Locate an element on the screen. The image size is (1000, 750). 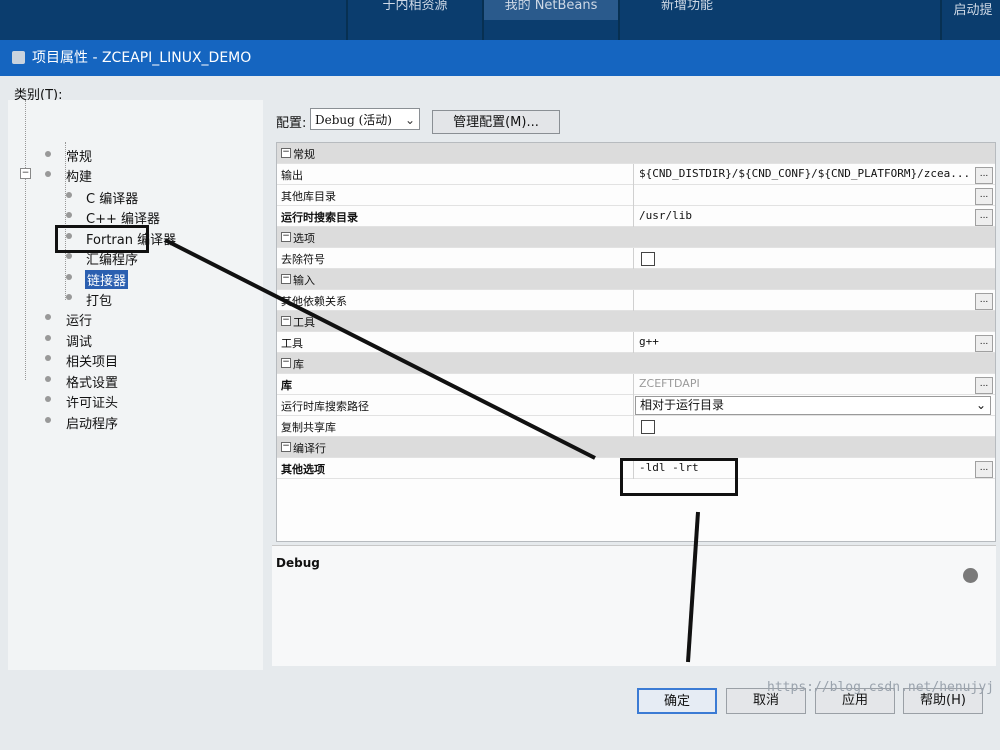
category-row-input: − 输入 is located at coordinates (636, 279).